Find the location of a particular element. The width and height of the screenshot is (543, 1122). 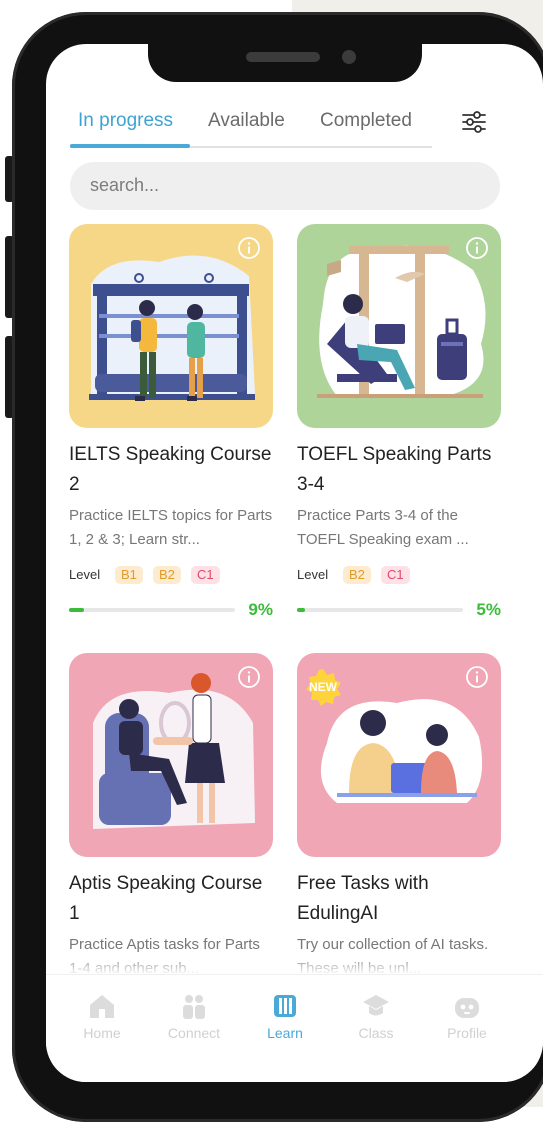

phone-speaker is located at coordinates (283, 57).